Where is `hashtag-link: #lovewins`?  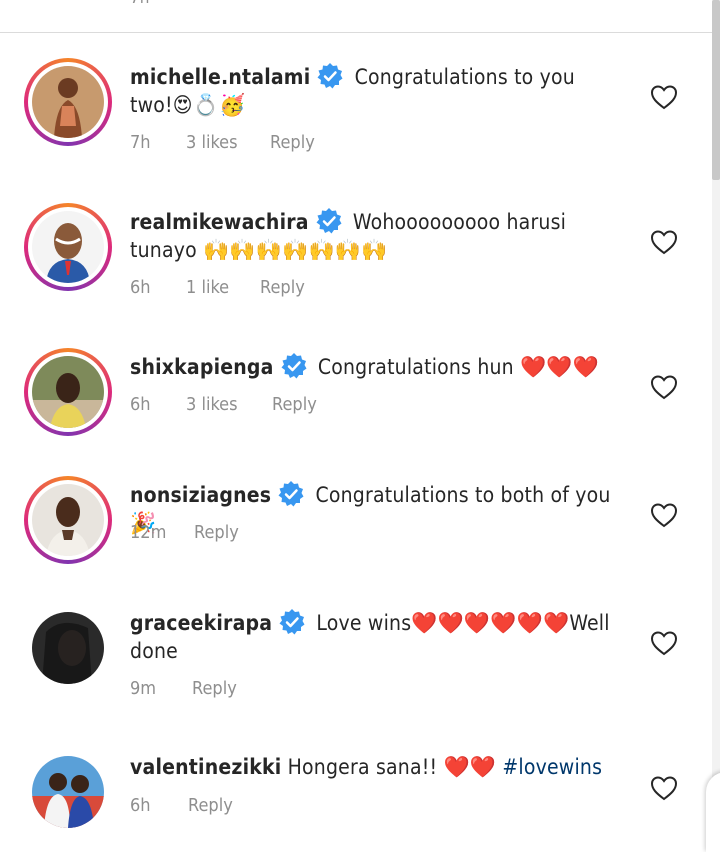
hashtag-link: #lovewins is located at coordinates (552, 767).